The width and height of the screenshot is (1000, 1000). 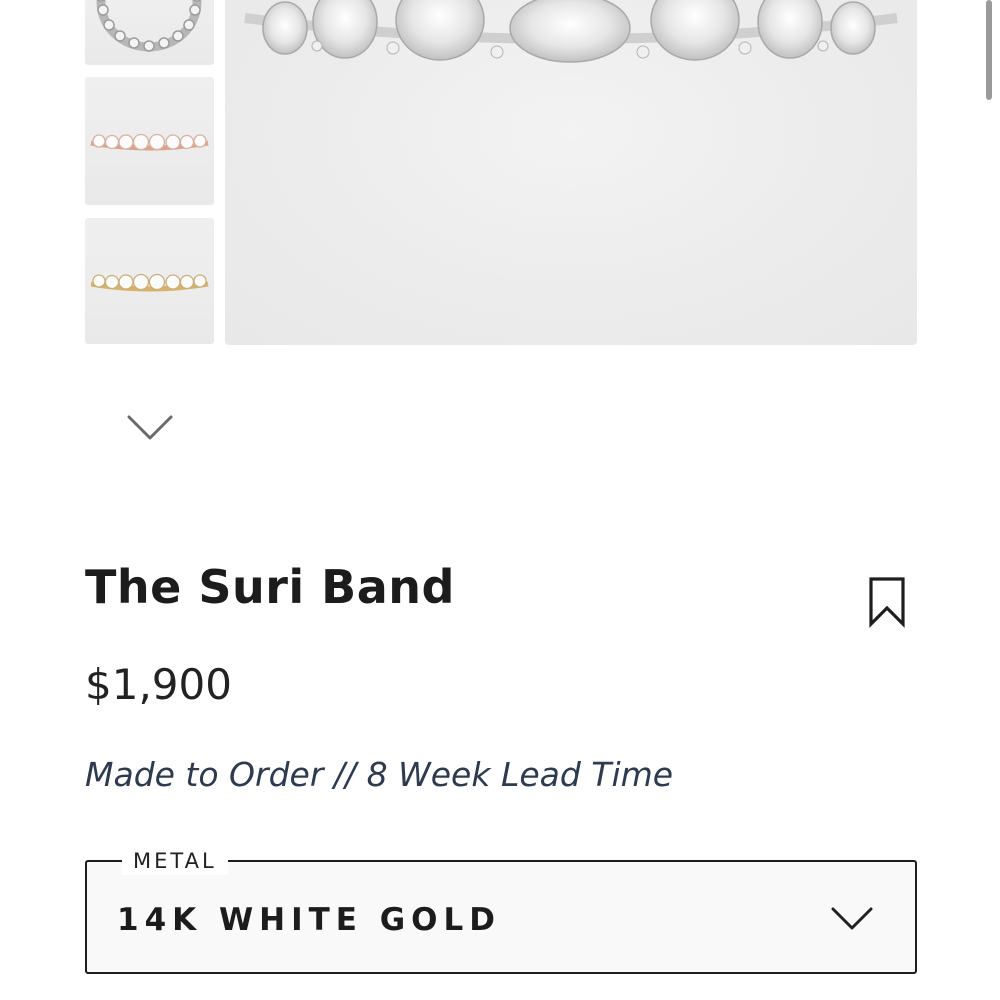 I want to click on bookmark-button, so click(x=887, y=602).